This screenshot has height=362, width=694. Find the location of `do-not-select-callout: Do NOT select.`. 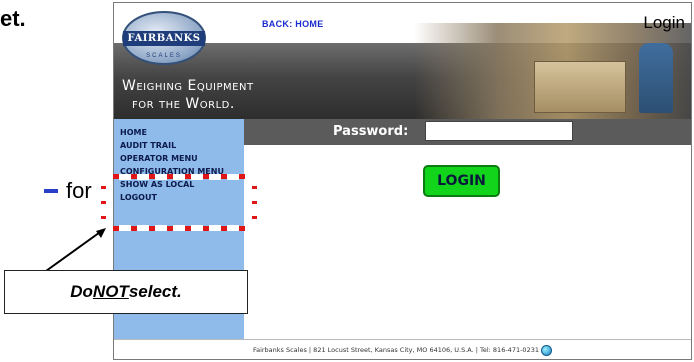

do-not-select-callout: Do NOT select. is located at coordinates (126, 292).